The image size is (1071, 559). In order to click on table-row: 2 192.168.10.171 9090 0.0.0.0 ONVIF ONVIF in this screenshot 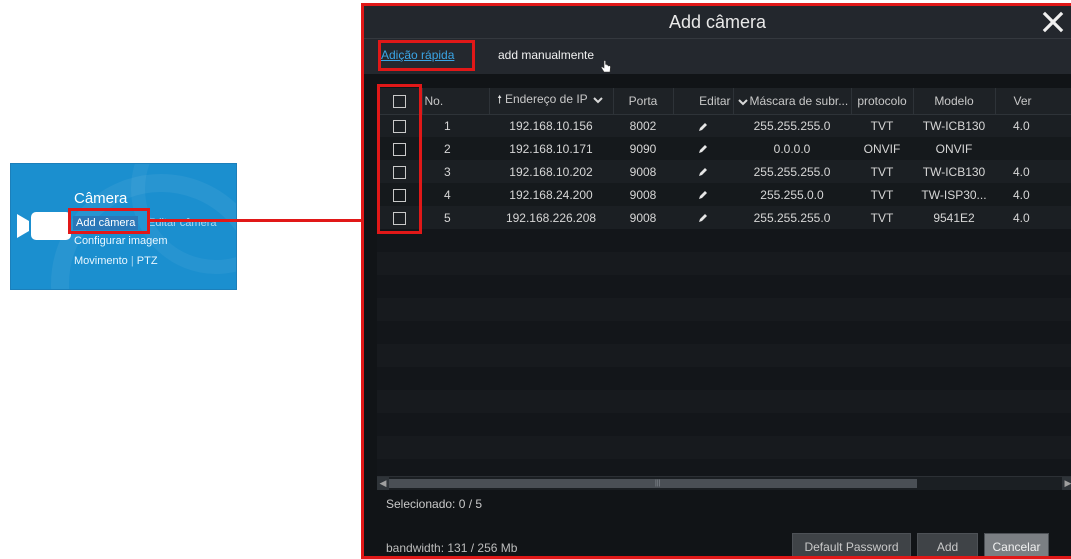, I will do `click(724, 148)`.